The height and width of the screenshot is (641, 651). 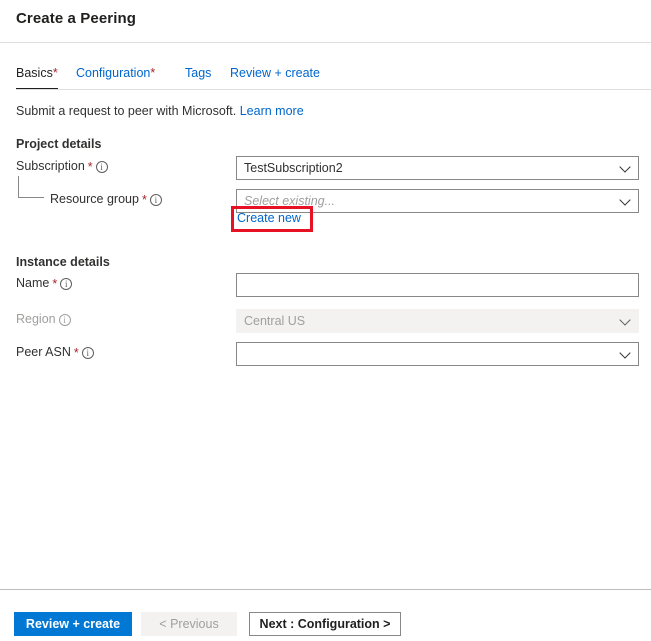 I want to click on page-title: Create a Peering, so click(x=76, y=18).